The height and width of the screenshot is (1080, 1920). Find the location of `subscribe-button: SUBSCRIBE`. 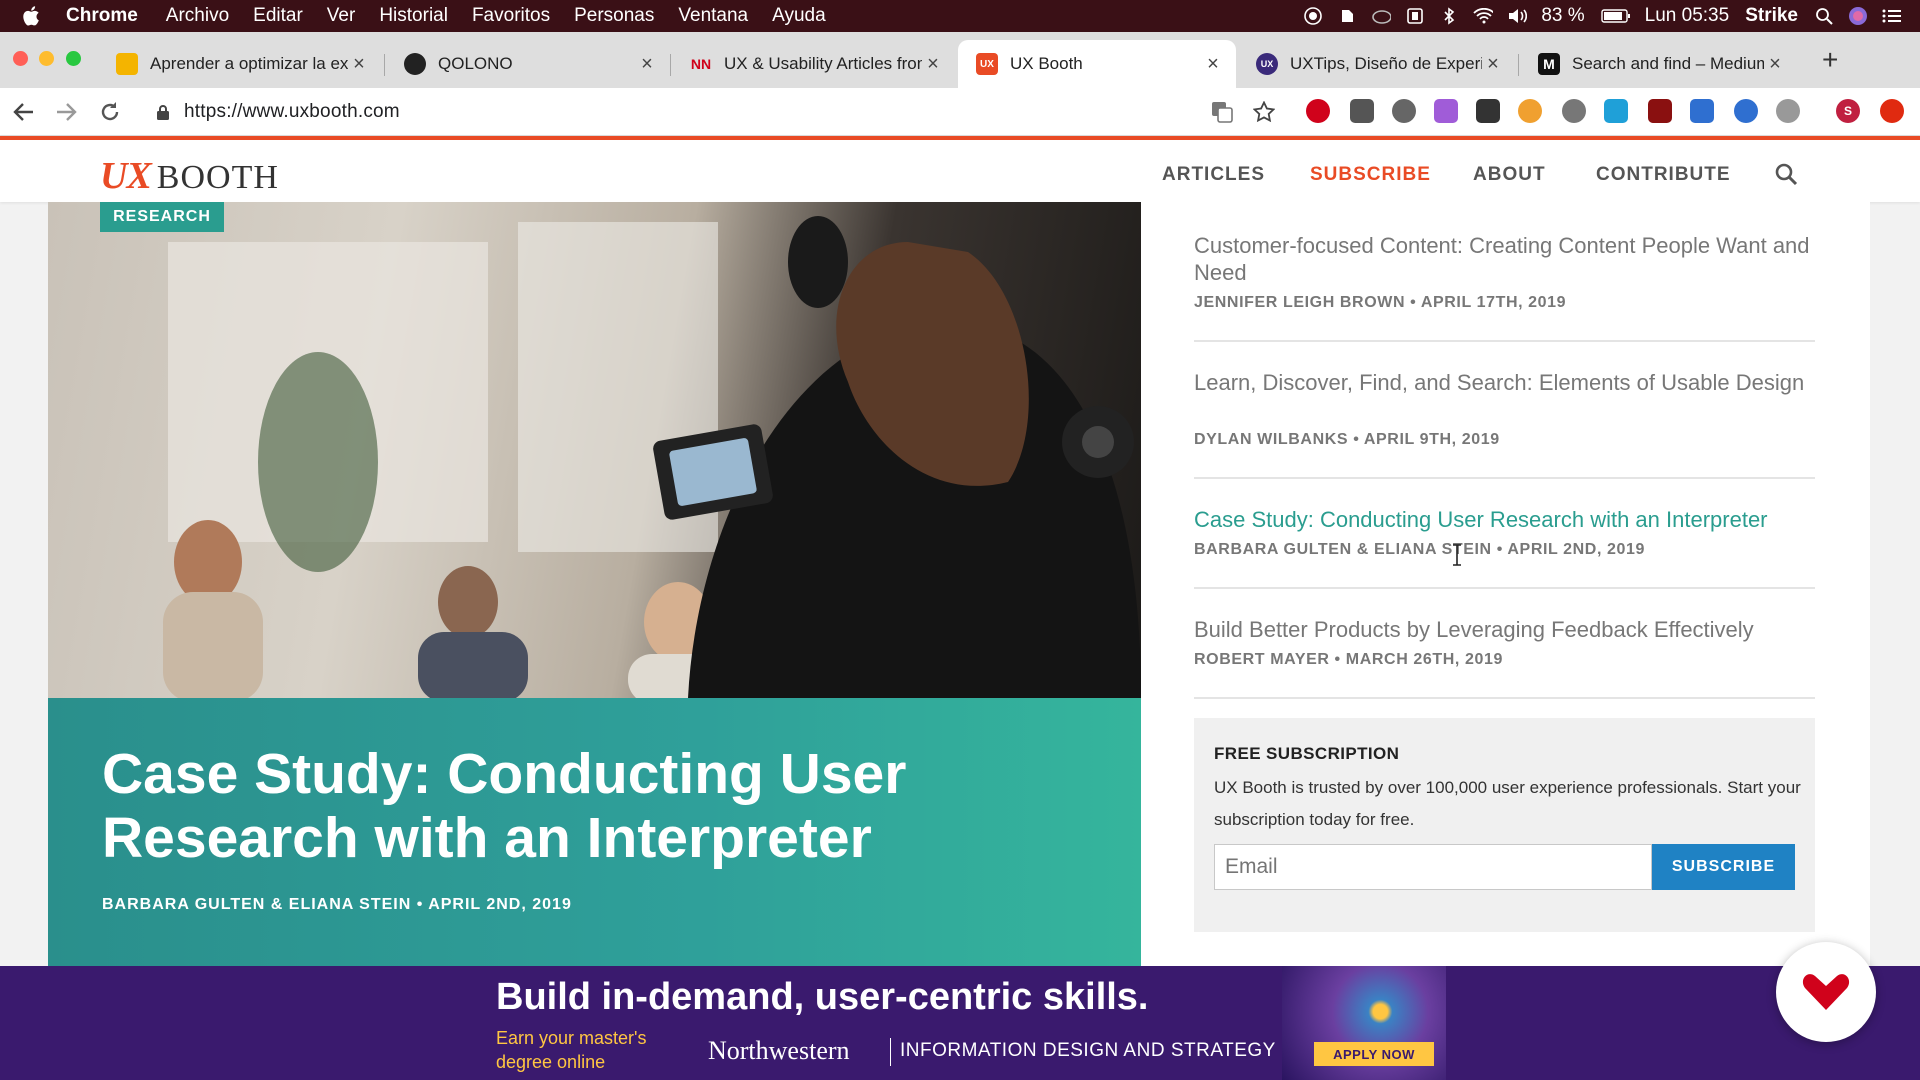

subscribe-button: SUBSCRIBE is located at coordinates (1723, 867).